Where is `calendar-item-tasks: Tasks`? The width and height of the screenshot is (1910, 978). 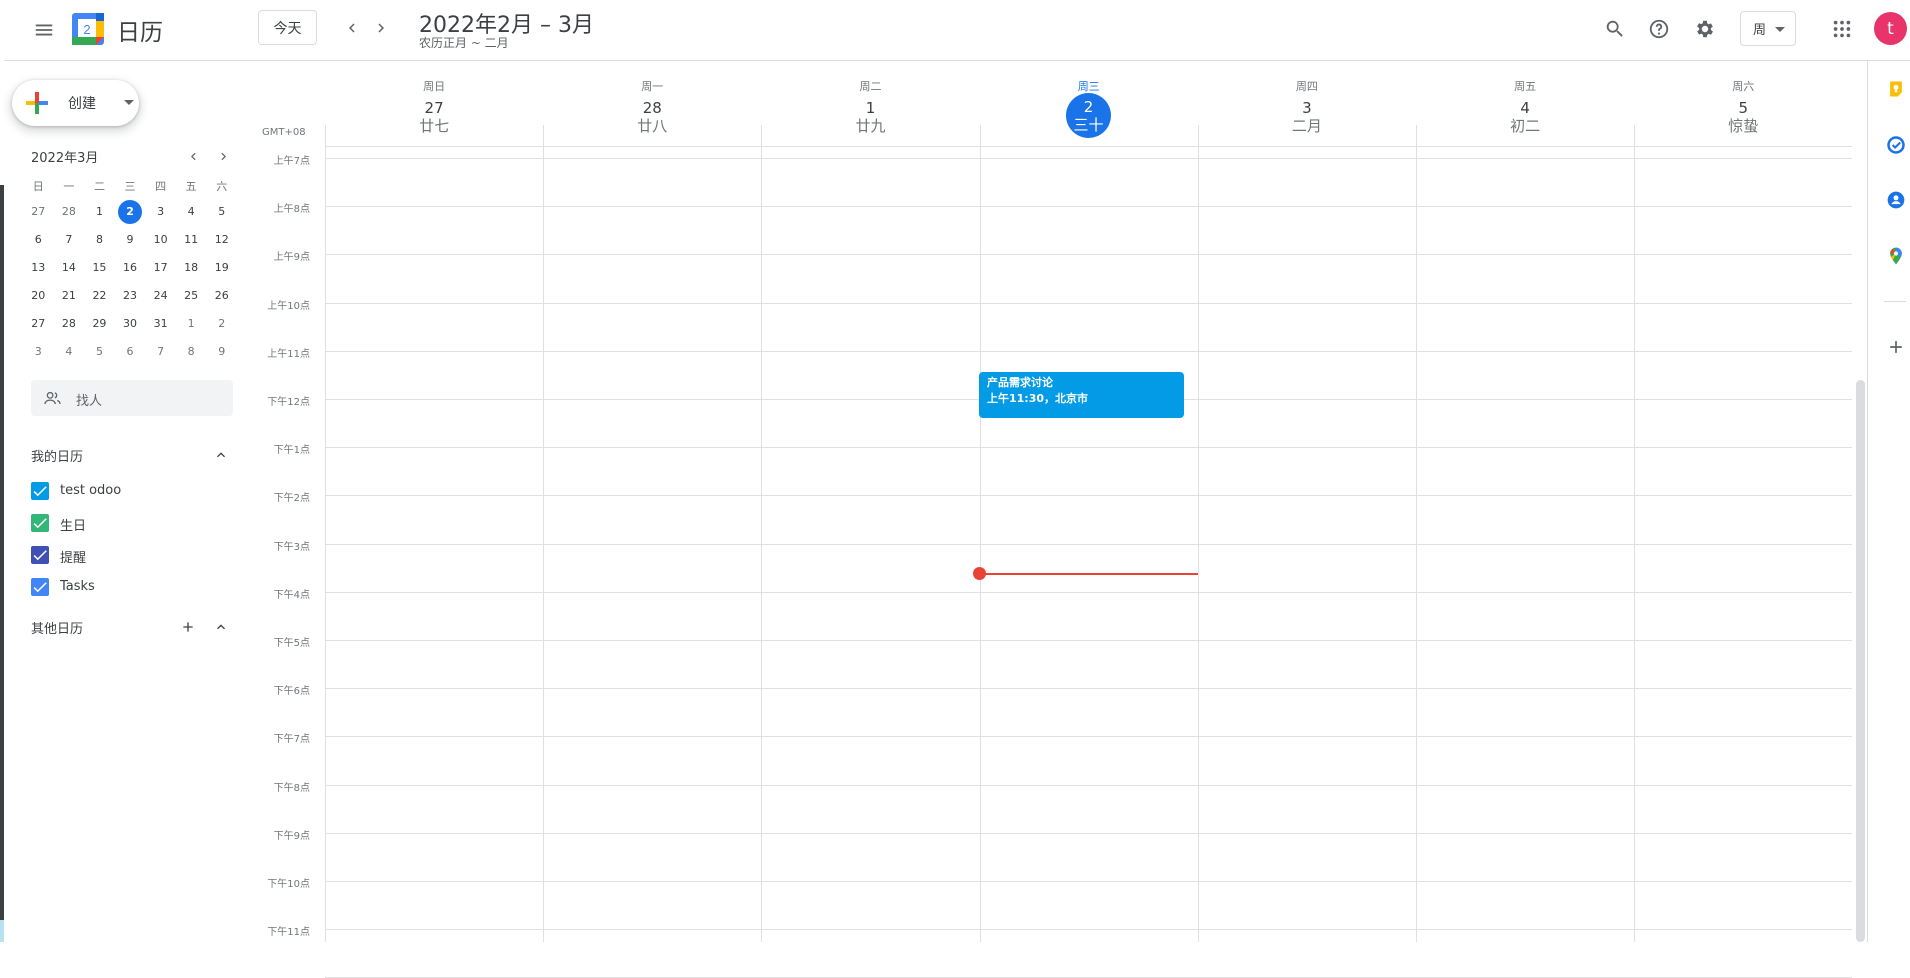
calendar-item-tasks: Tasks is located at coordinates (131, 586).